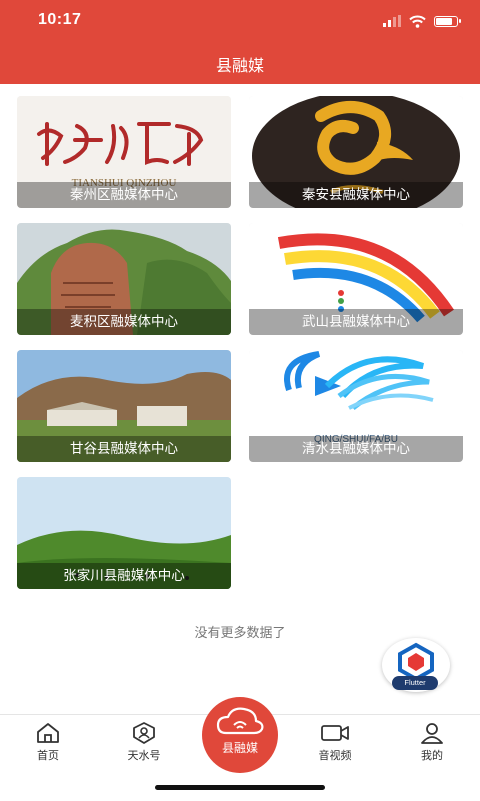 The width and height of the screenshot is (480, 801). What do you see at coordinates (415, 683) in the screenshot?
I see `flutter-badge: Flutter` at bounding box center [415, 683].